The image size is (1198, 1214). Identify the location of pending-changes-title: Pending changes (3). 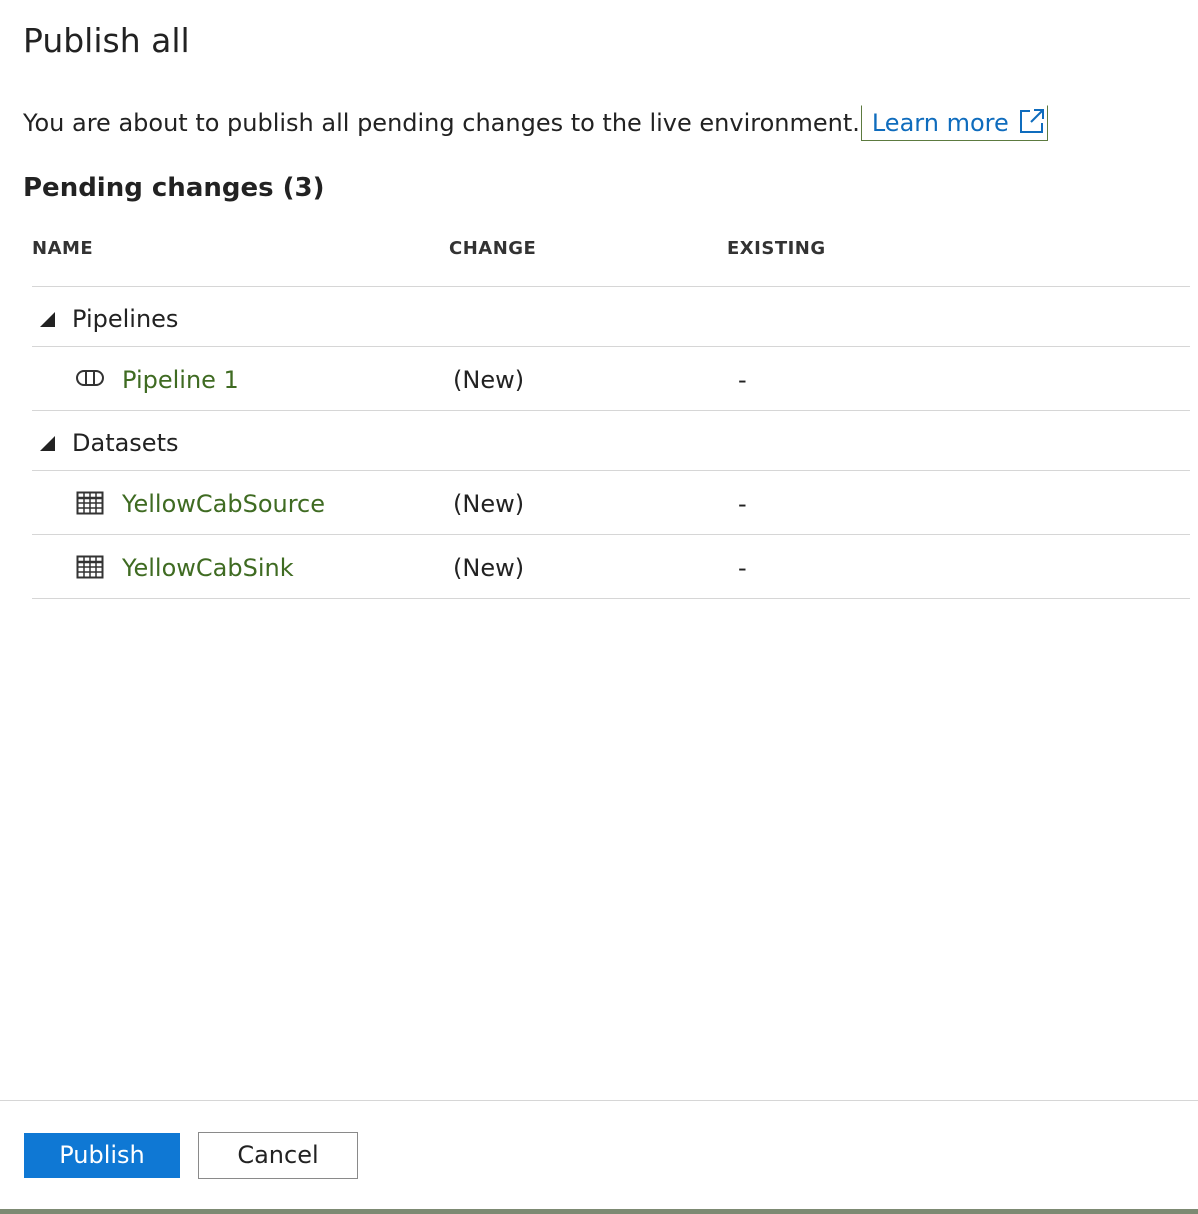
(174, 188).